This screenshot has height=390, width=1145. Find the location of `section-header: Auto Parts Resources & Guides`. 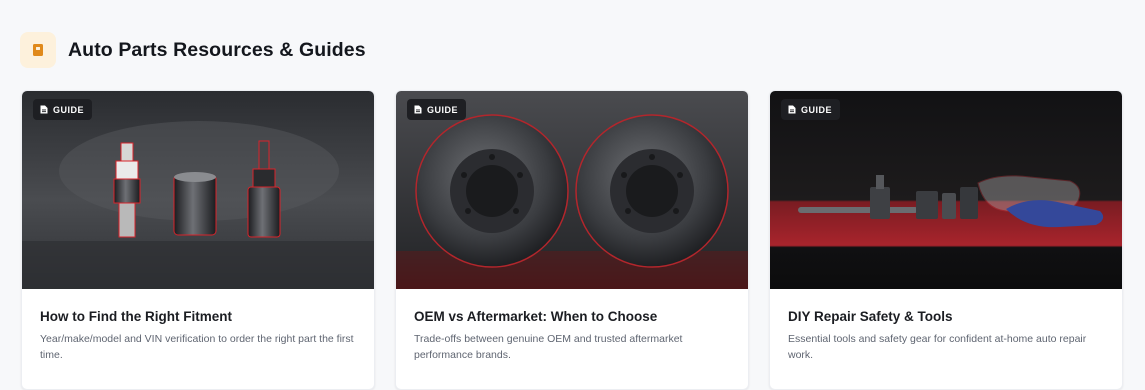

section-header: Auto Parts Resources & Guides is located at coordinates (193, 50).